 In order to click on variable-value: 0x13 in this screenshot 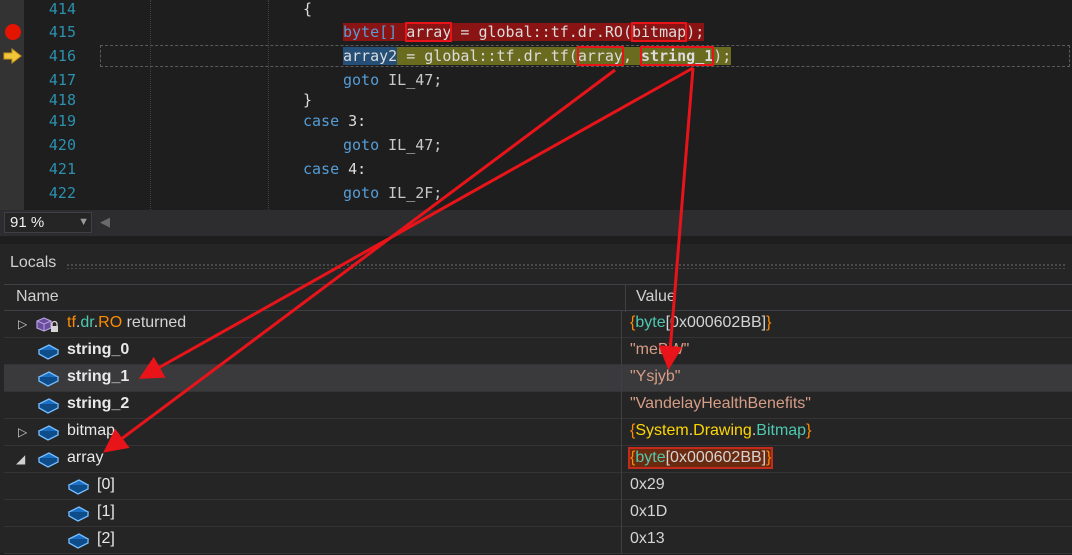, I will do `click(647, 539)`.